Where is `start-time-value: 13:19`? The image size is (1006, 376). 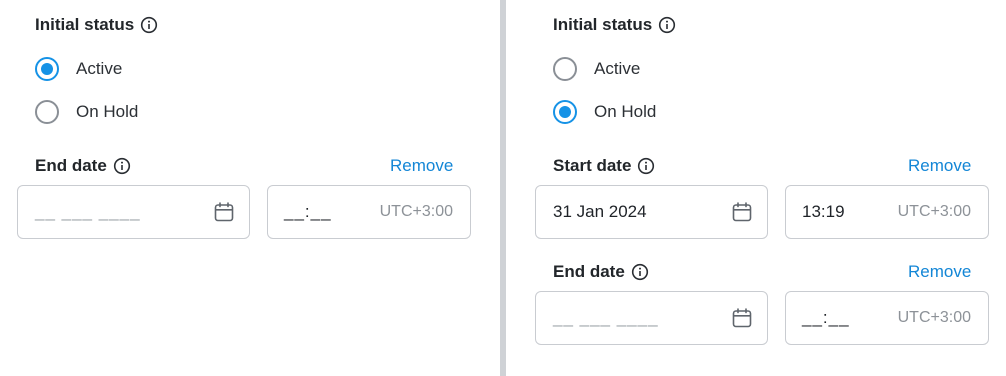 start-time-value: 13:19 is located at coordinates (823, 211).